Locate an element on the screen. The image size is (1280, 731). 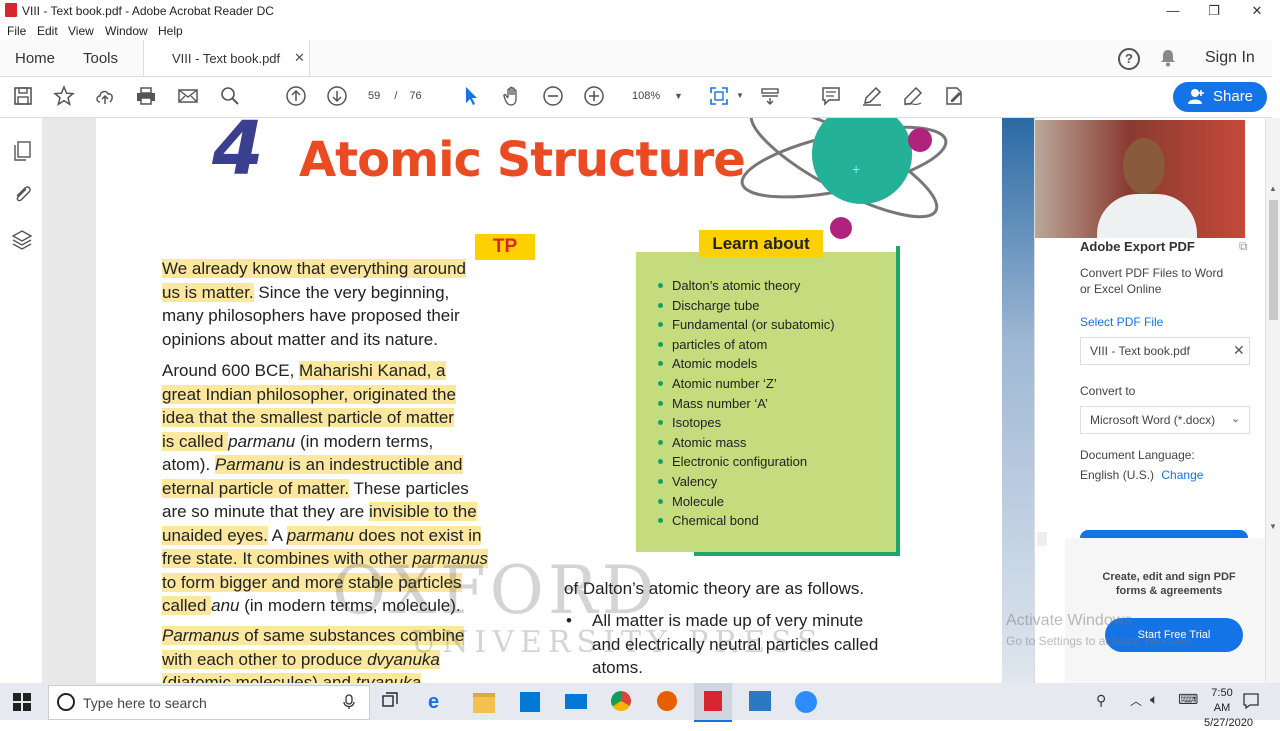
store-icon is located at coordinates (530, 702).